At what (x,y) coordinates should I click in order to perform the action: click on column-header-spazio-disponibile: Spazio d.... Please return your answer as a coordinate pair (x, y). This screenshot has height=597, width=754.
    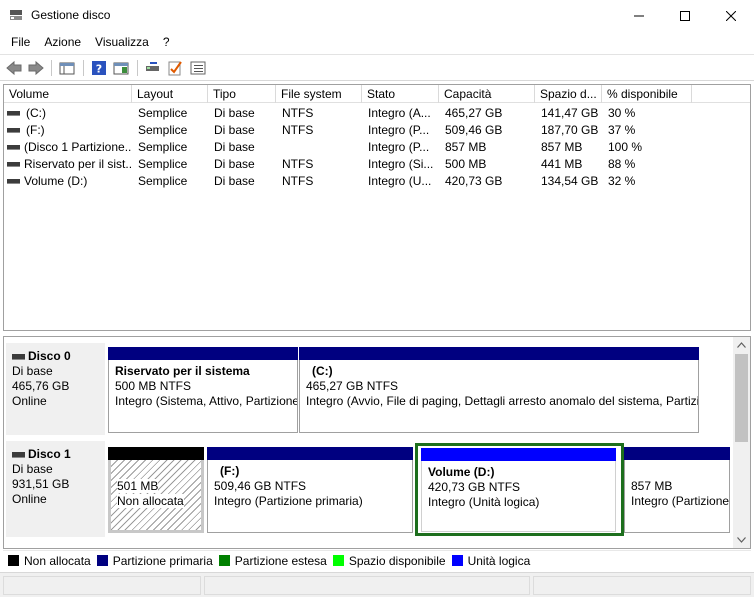
    Looking at the image, I should click on (568, 94).